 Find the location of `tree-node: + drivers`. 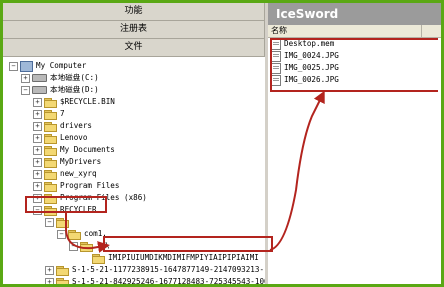

tree-node: + drivers is located at coordinates (62, 126).